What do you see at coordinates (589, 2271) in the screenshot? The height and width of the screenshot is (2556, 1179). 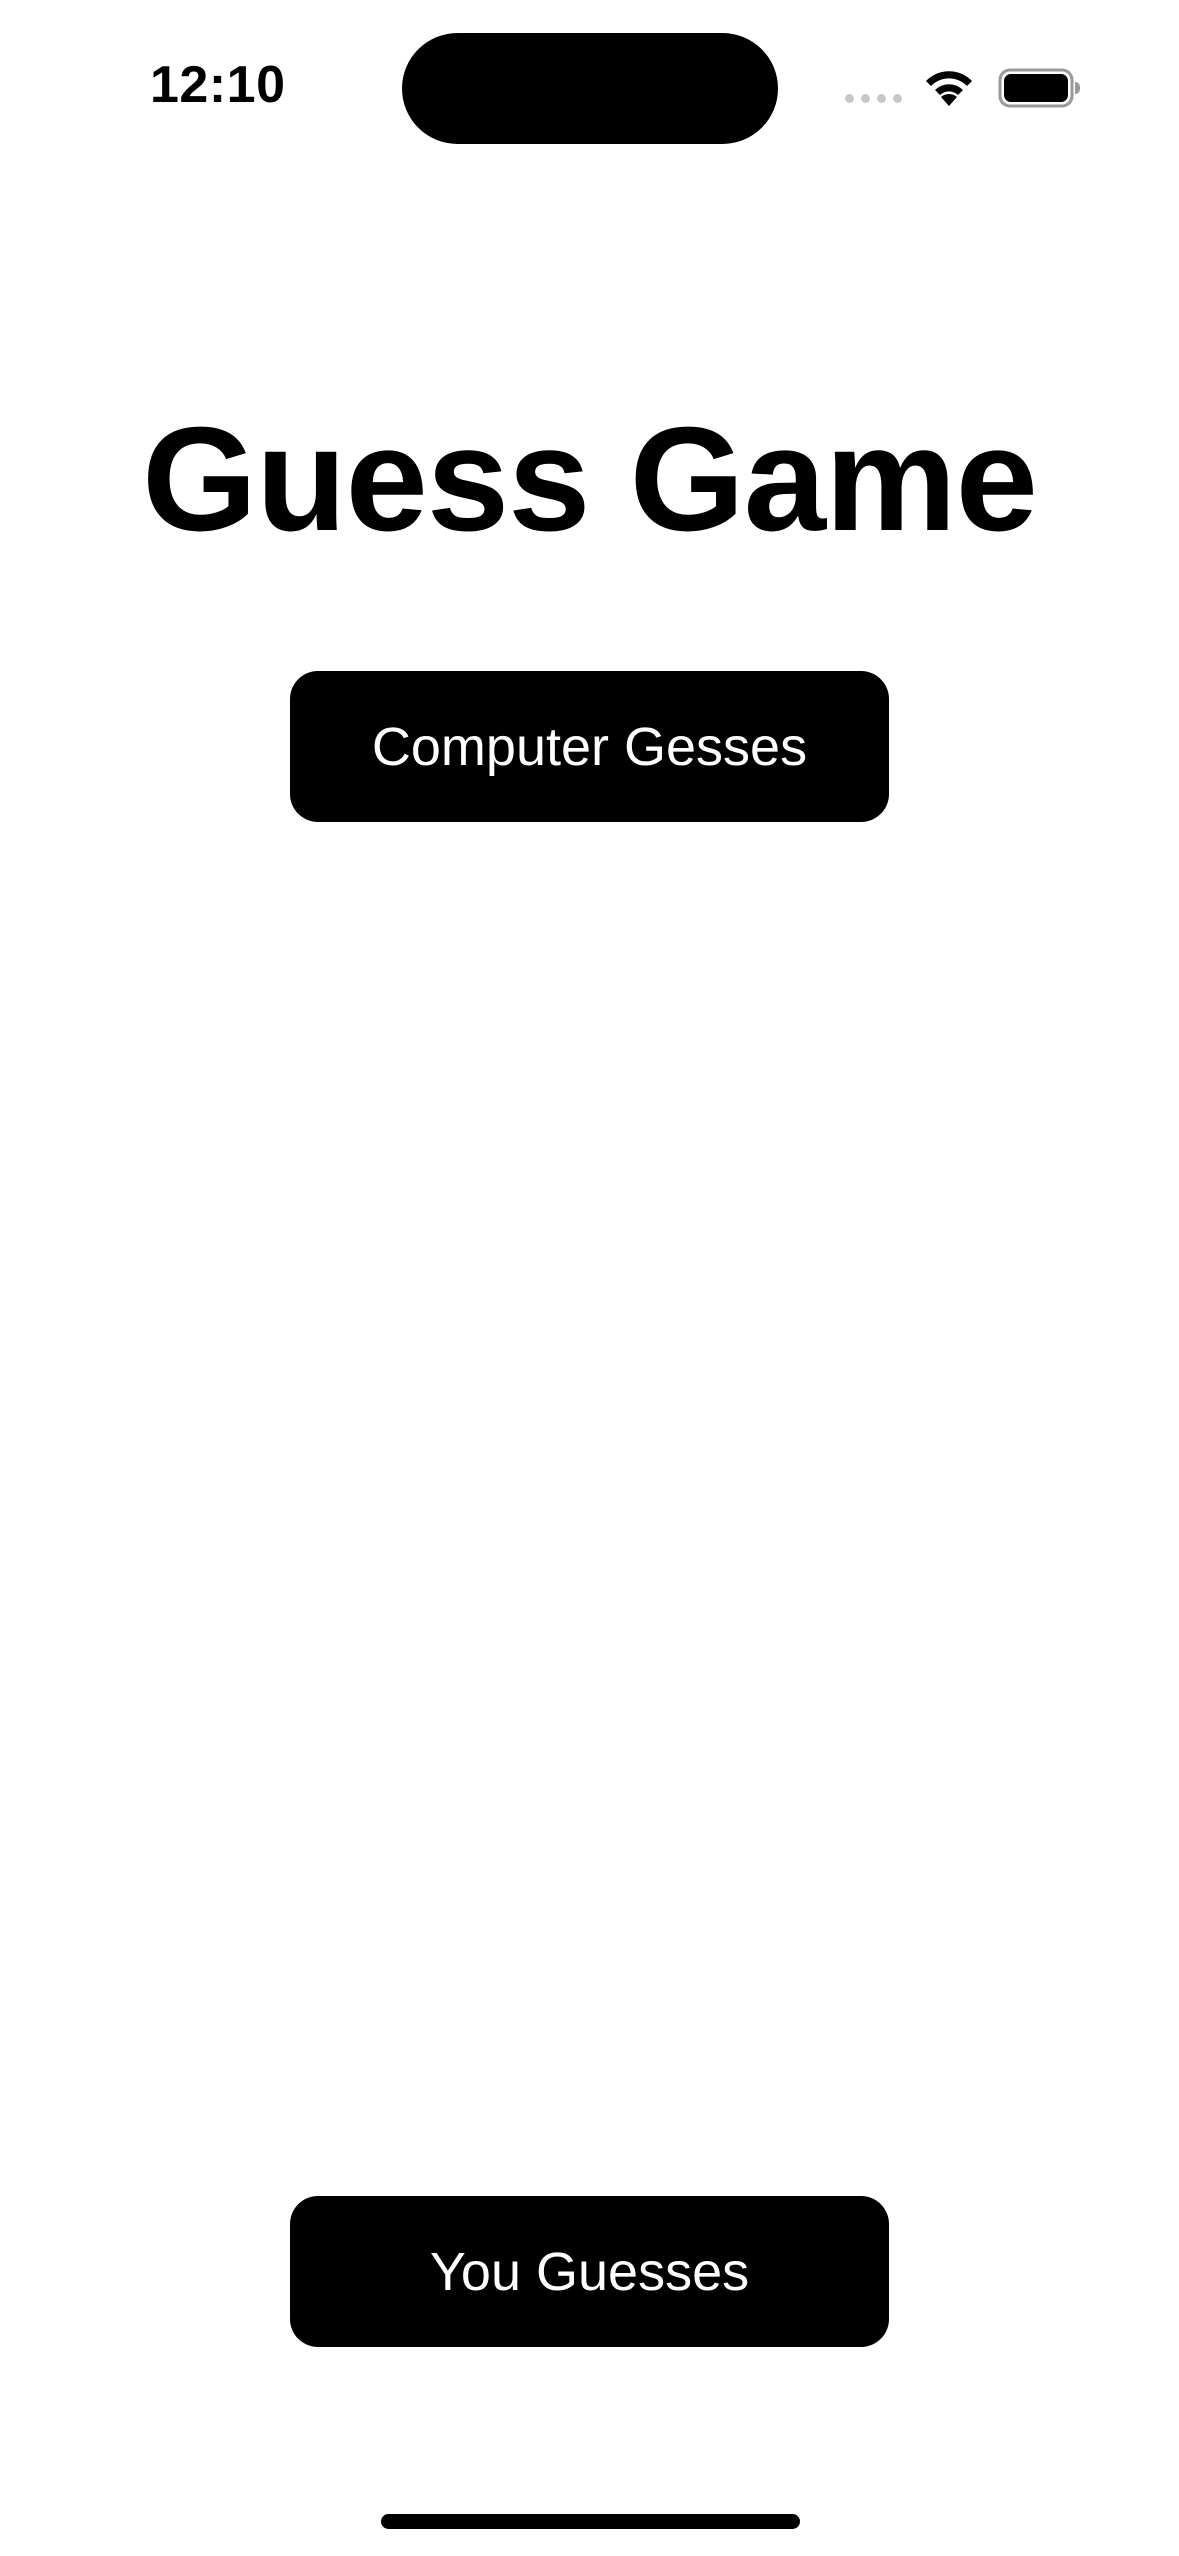 I see `you-guess-button: You Guesses` at bounding box center [589, 2271].